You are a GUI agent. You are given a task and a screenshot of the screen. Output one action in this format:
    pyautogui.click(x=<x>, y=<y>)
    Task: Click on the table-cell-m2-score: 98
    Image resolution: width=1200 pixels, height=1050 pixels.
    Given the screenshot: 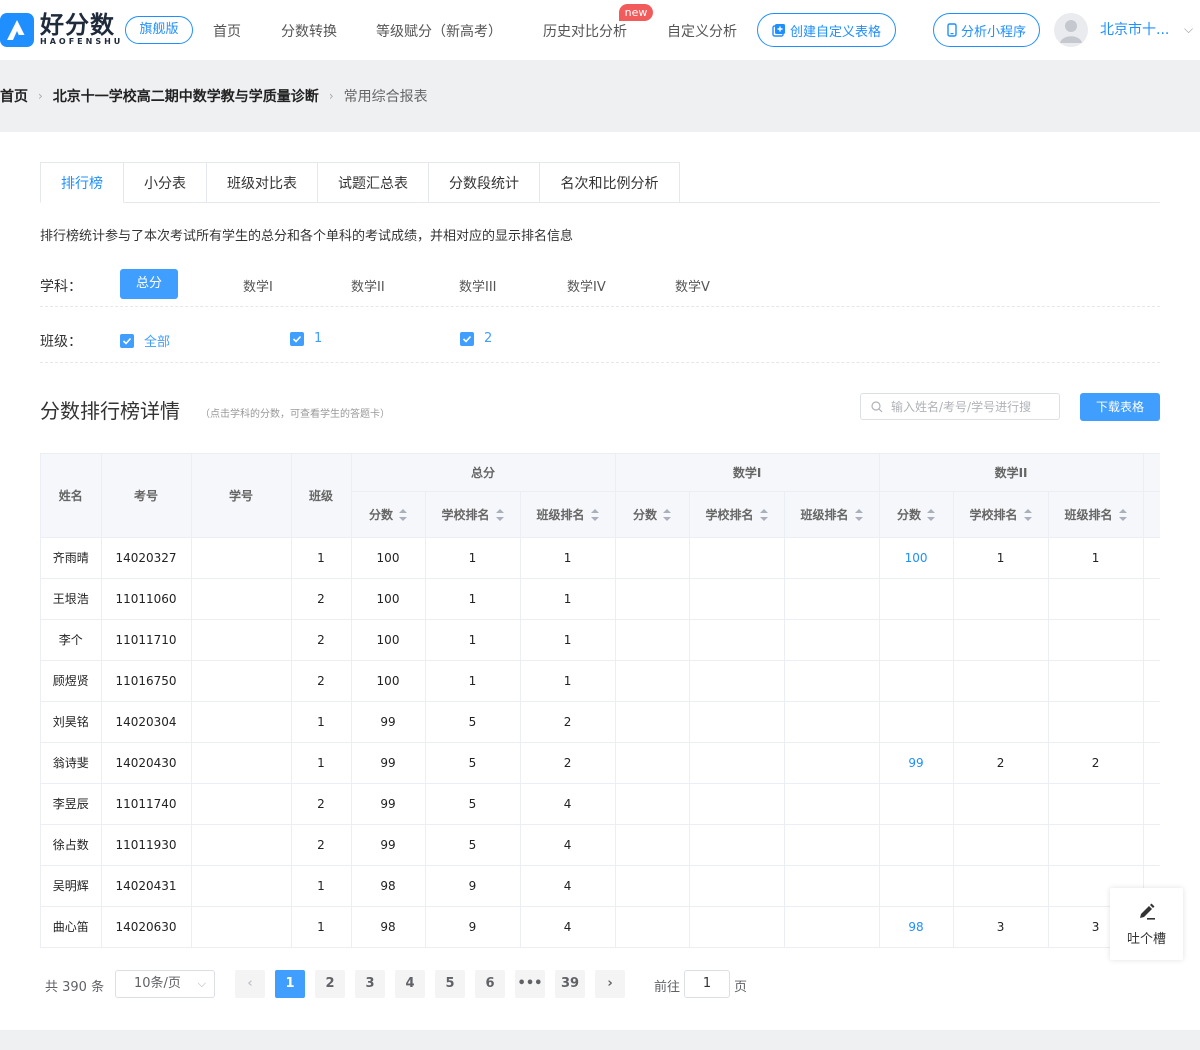 What is the action you would take?
    pyautogui.click(x=916, y=927)
    